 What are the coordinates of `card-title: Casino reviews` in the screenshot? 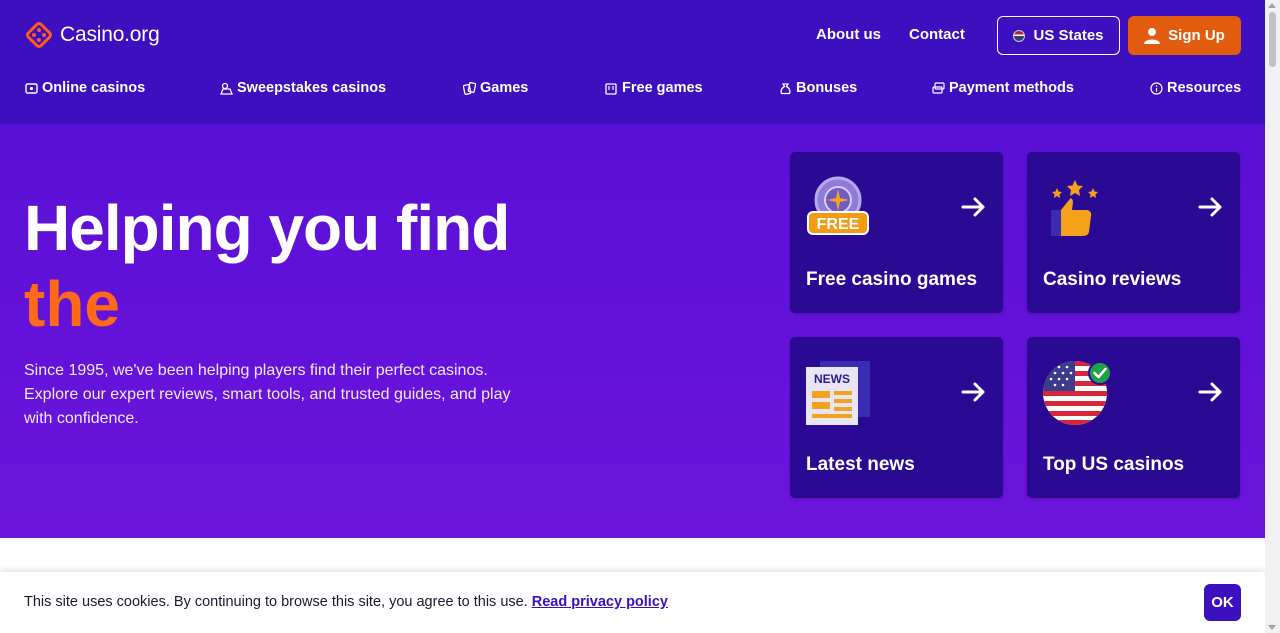 It's located at (1112, 279).